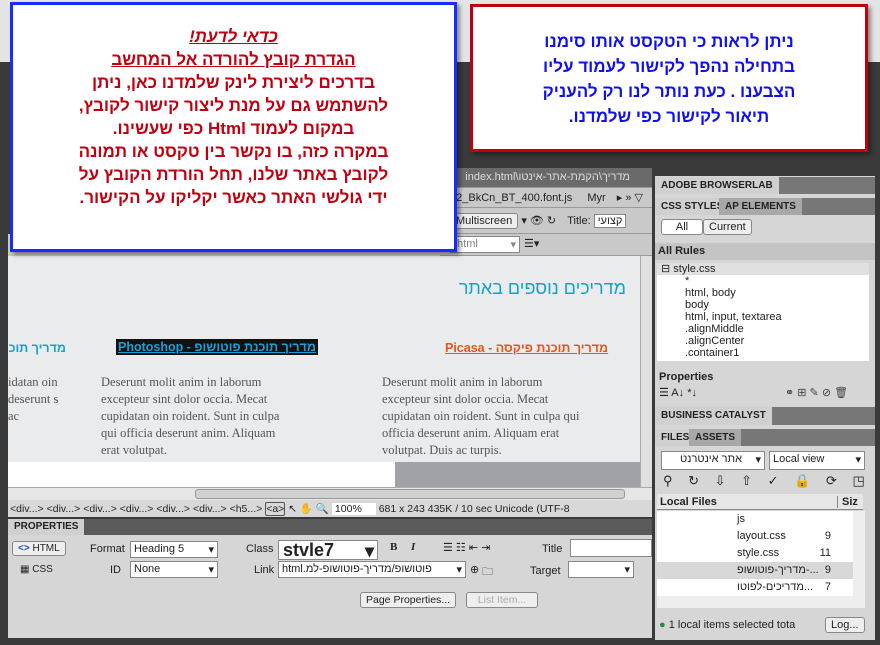  Describe the element at coordinates (39, 548) in the screenshot. I see `html-button: <> HTML` at that location.